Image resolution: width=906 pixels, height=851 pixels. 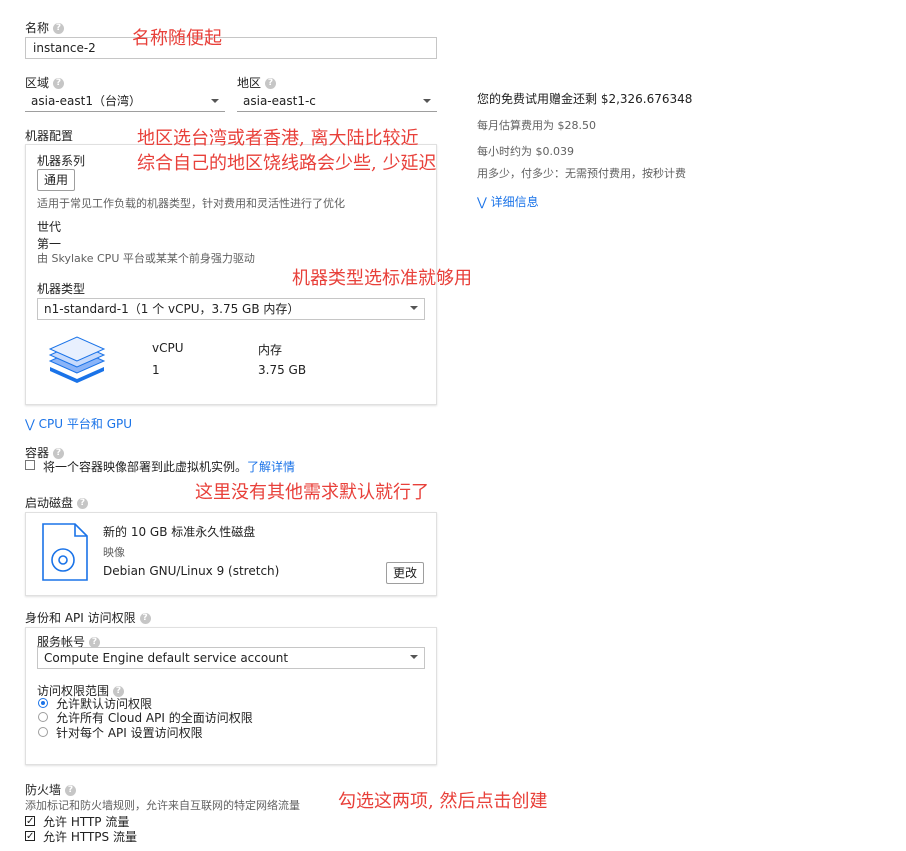 I want to click on machine-type-value: n1-standard-1（1 个 vCPU，3.75 GB 内存）, so click(x=172, y=309).